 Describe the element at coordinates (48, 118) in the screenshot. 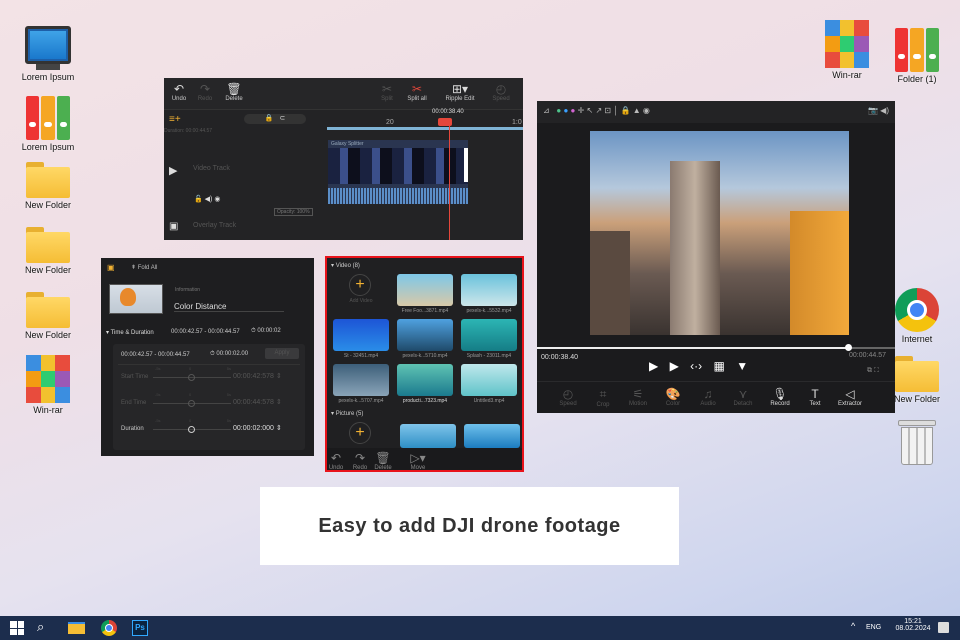

I see `binders-icon` at that location.